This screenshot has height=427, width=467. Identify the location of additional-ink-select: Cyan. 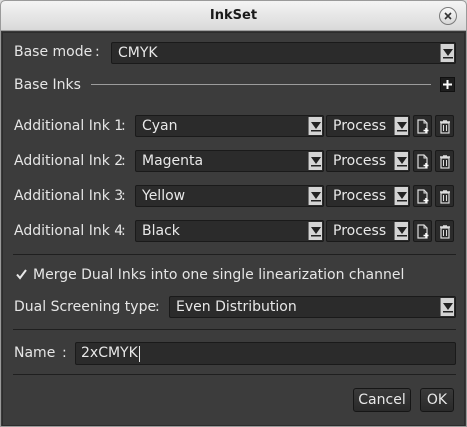
(229, 126).